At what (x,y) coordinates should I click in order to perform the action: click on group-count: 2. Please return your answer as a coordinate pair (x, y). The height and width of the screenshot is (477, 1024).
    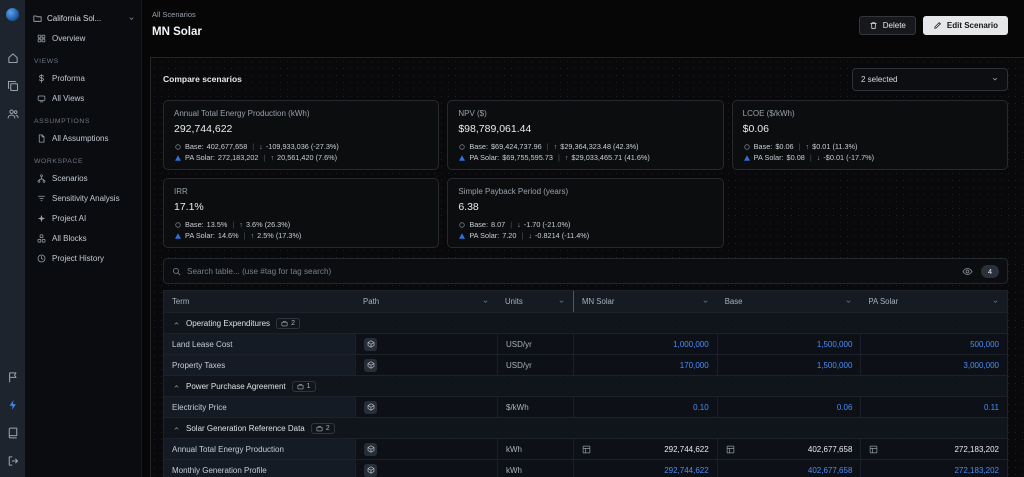
    Looking at the image, I should click on (327, 428).